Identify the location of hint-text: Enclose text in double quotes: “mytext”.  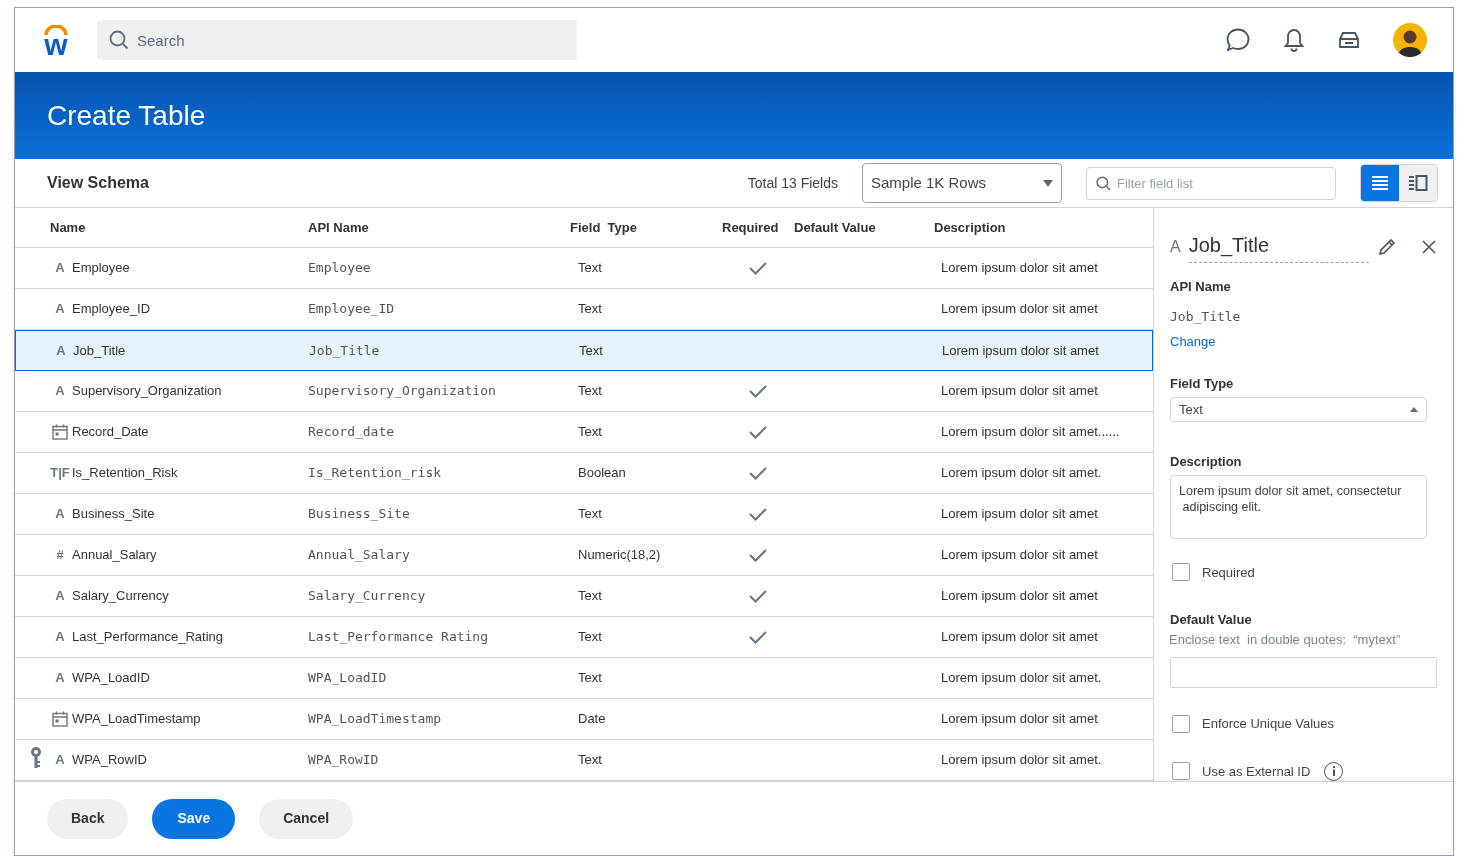
(1285, 639).